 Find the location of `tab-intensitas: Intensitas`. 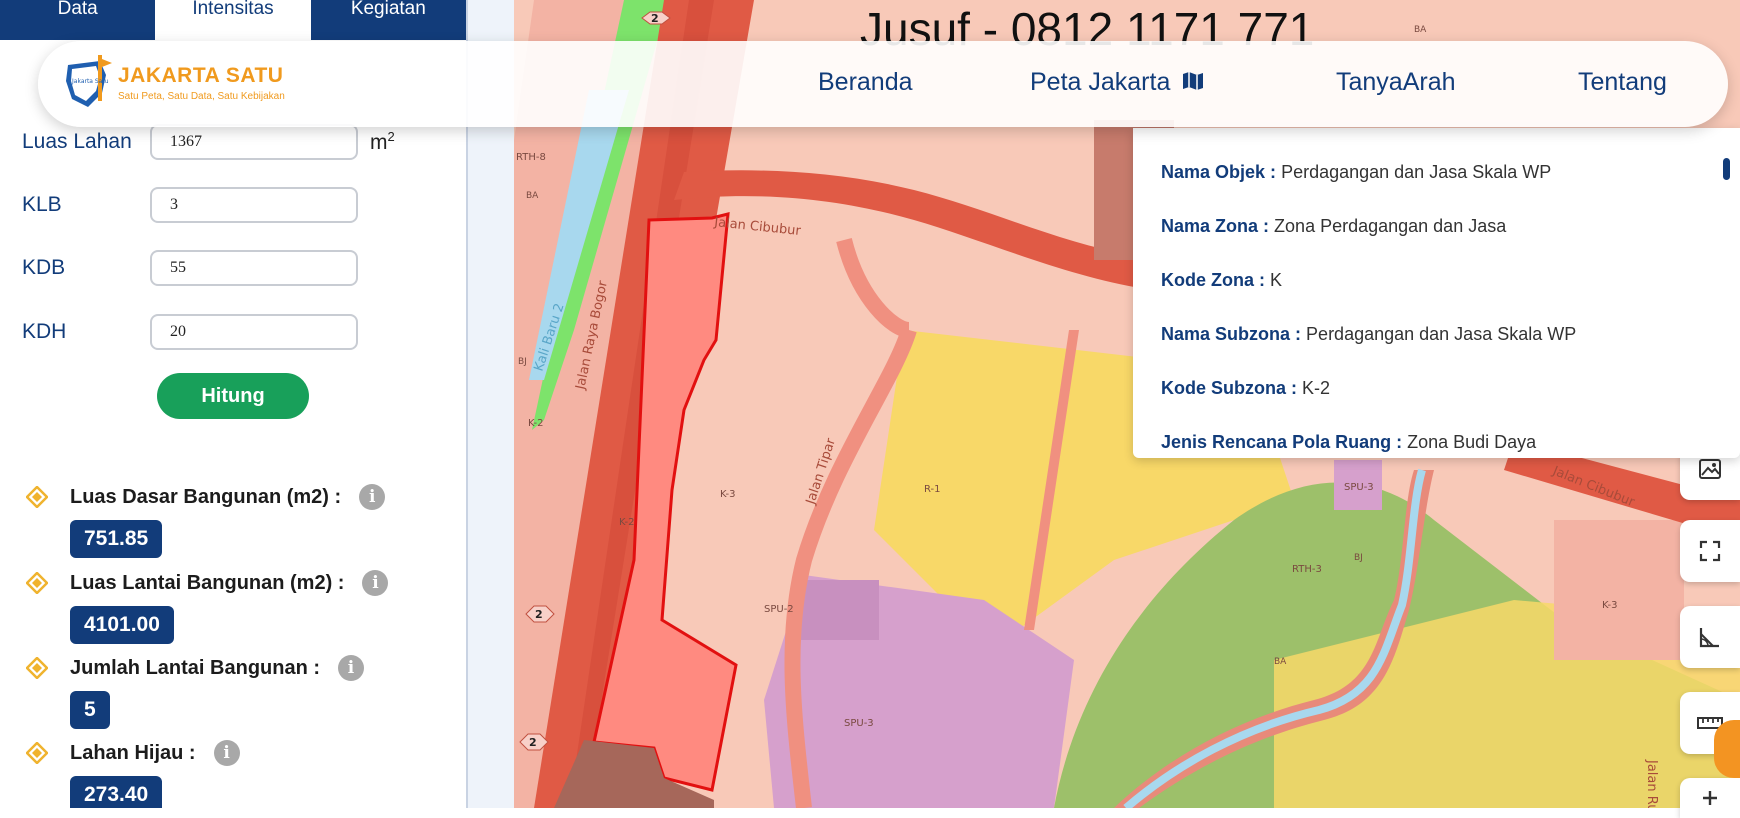

tab-intensitas: Intensitas is located at coordinates (233, 20).